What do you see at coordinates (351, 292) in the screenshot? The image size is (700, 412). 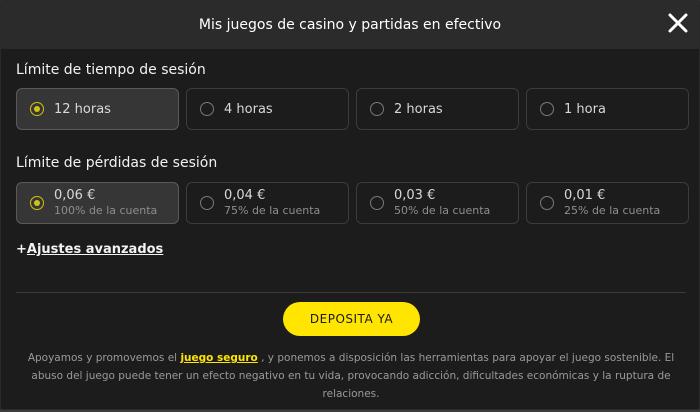 I see `divider` at bounding box center [351, 292].